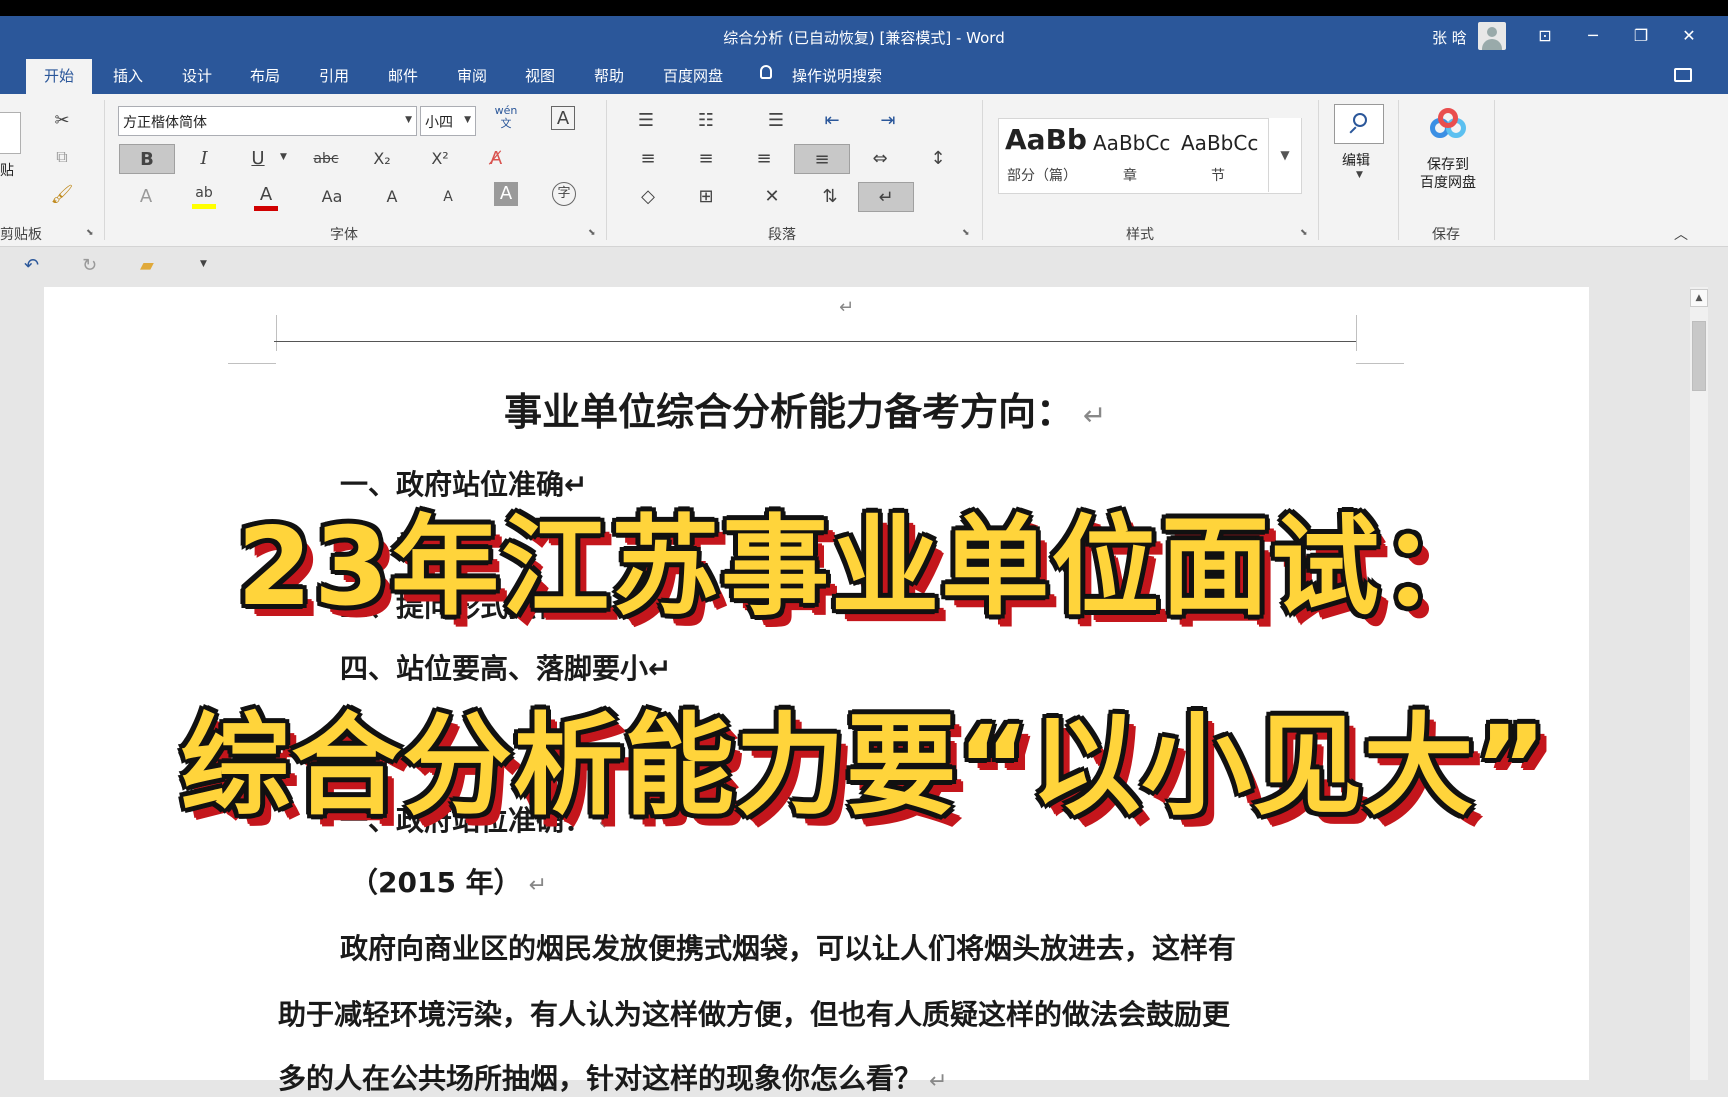 The width and height of the screenshot is (1728, 1097). I want to click on title-bar: 综合分析 (已自动恢复) [兼容模式] - Word 张 晗 ⊡ ─ ❐ ✕, so click(864, 36).